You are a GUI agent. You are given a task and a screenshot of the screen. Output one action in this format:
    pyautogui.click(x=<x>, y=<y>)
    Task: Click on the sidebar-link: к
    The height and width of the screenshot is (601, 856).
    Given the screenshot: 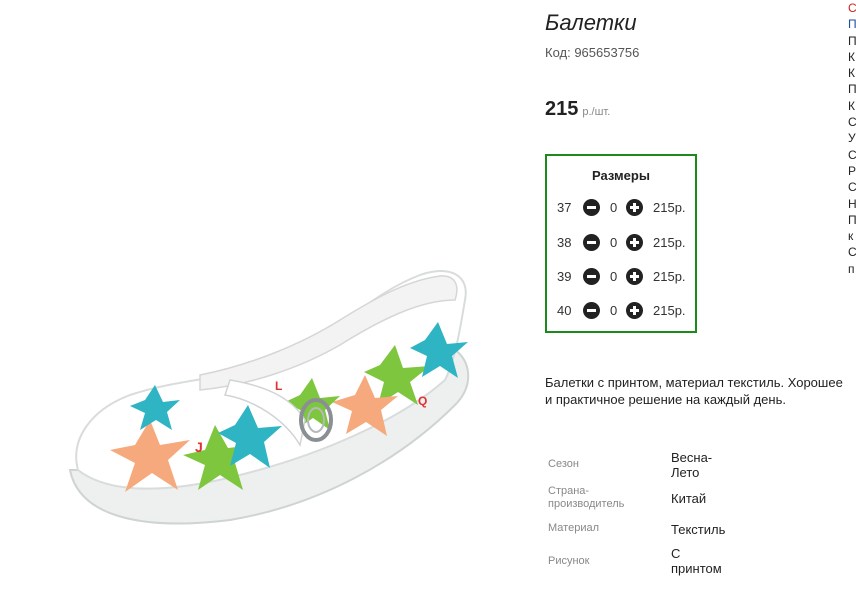 What is the action you would take?
    pyautogui.click(x=852, y=236)
    